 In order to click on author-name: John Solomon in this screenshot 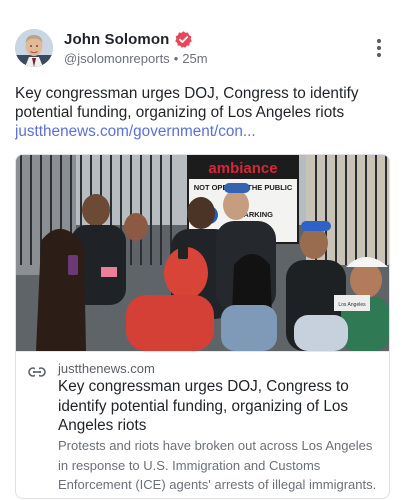, I will do `click(116, 39)`.